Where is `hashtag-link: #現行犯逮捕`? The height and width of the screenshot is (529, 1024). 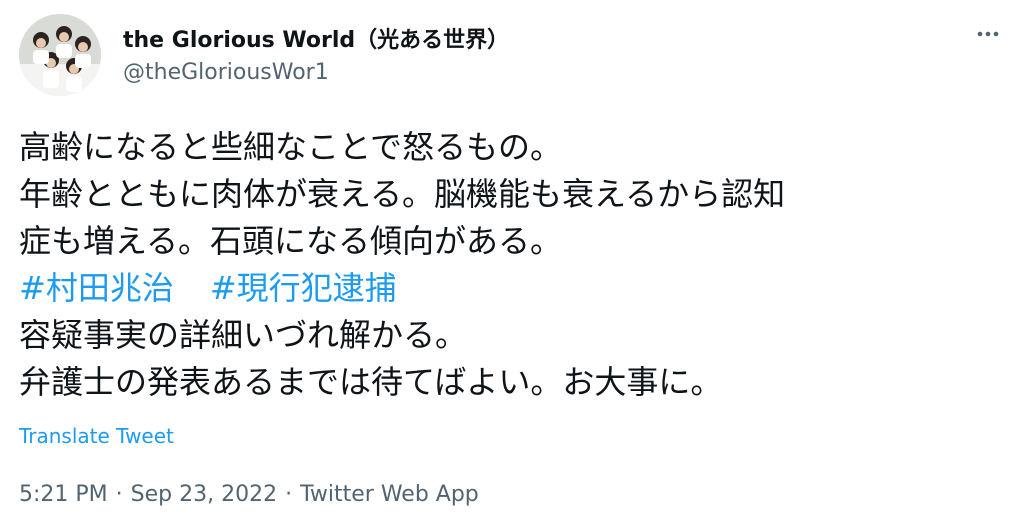
hashtag-link: #現行犯逮捕 is located at coordinates (303, 288).